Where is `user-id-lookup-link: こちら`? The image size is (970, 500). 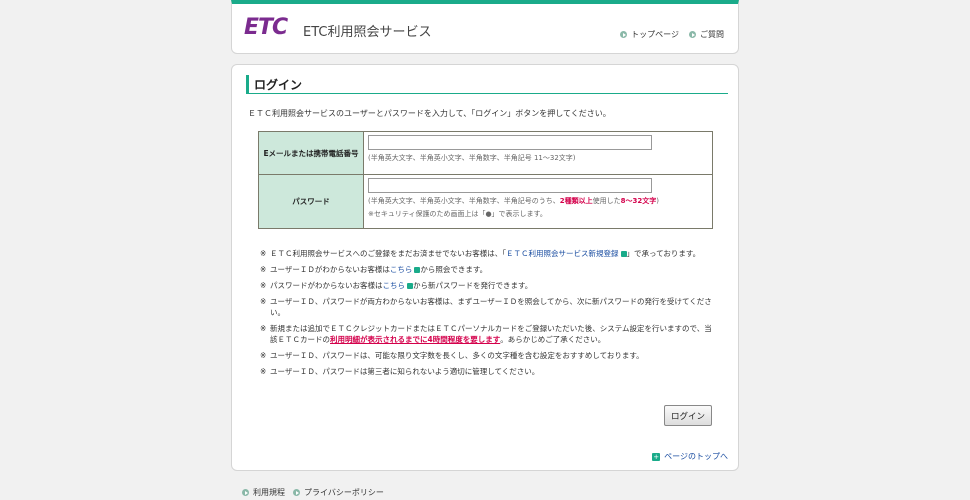
user-id-lookup-link: こちら is located at coordinates (401, 269).